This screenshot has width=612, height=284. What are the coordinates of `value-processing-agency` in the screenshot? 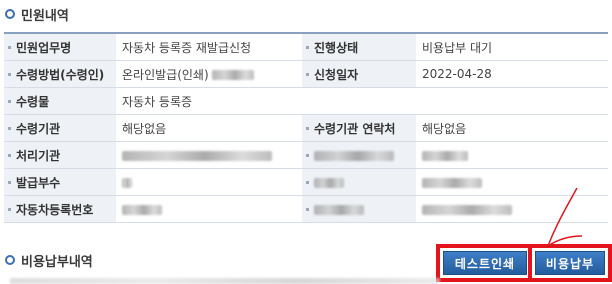 It's located at (209, 155).